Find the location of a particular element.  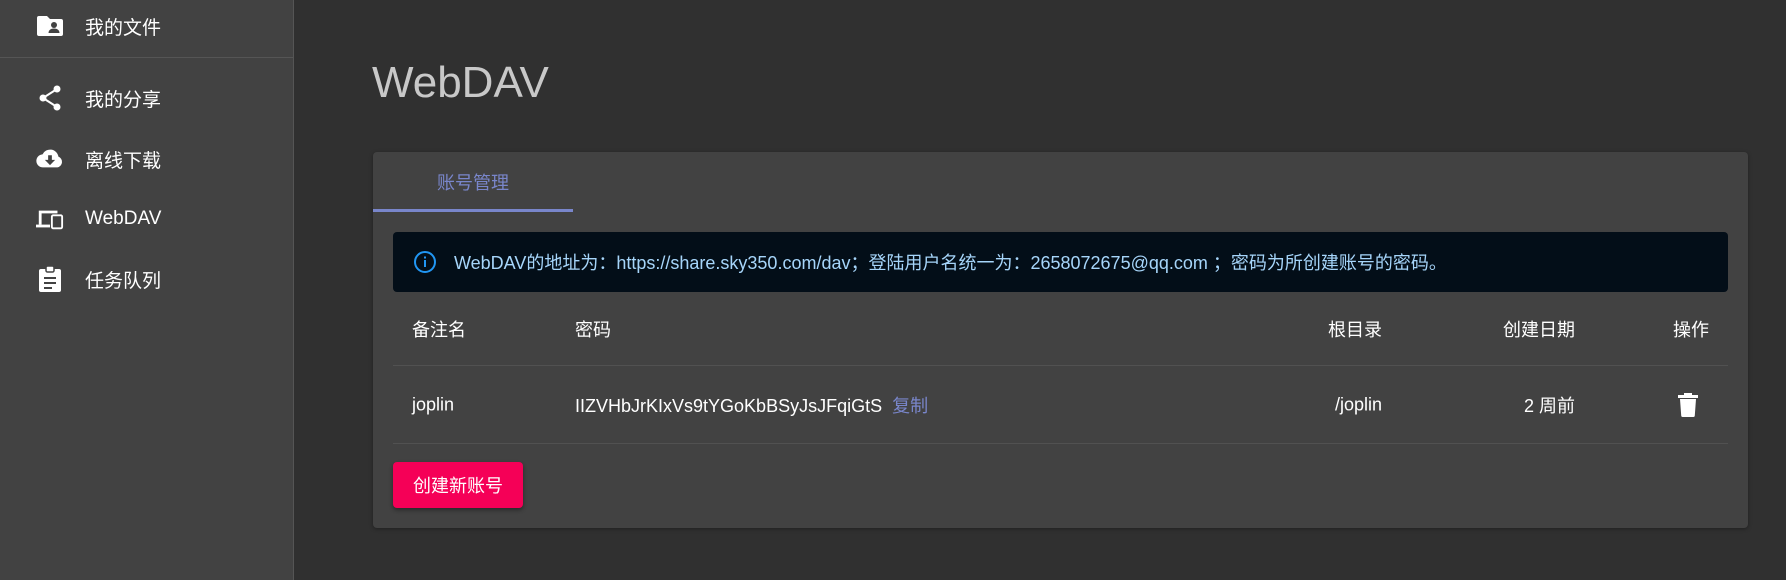

devices-icon is located at coordinates (50, 219).